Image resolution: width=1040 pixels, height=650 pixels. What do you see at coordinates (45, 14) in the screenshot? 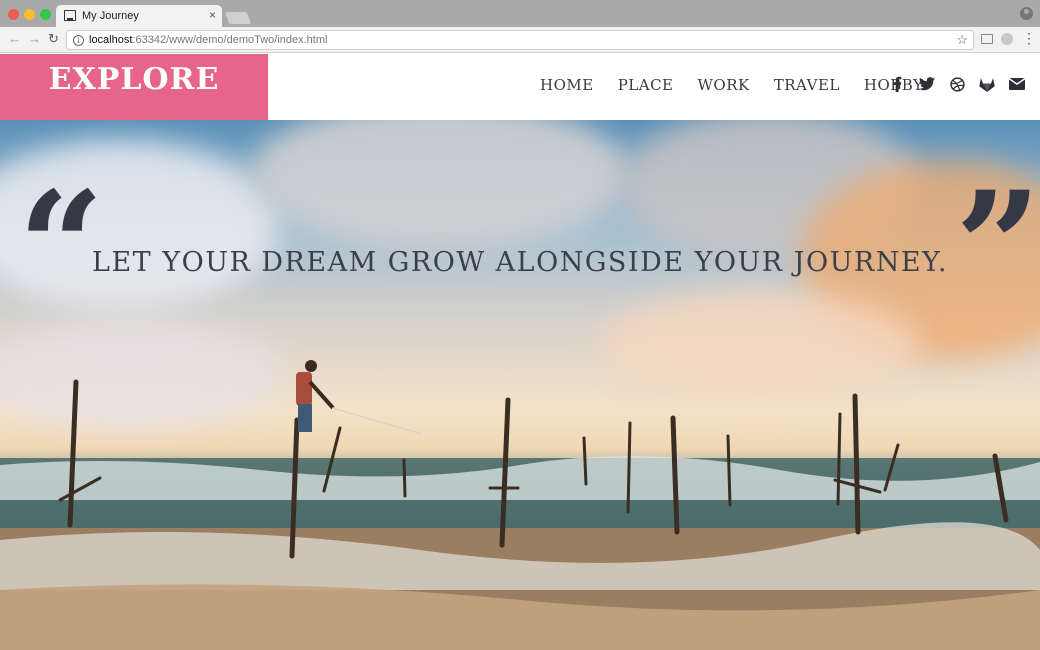
I see `maximize-window-button` at bounding box center [45, 14].